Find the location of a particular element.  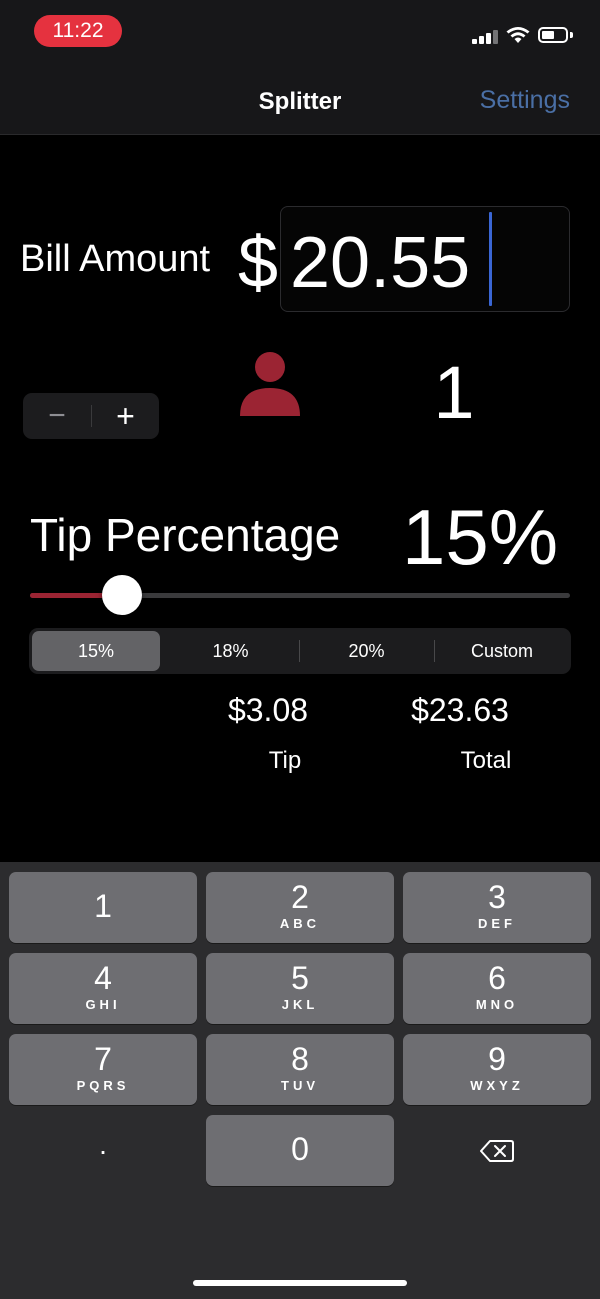

key-digit: 0 is located at coordinates (300, 1149).